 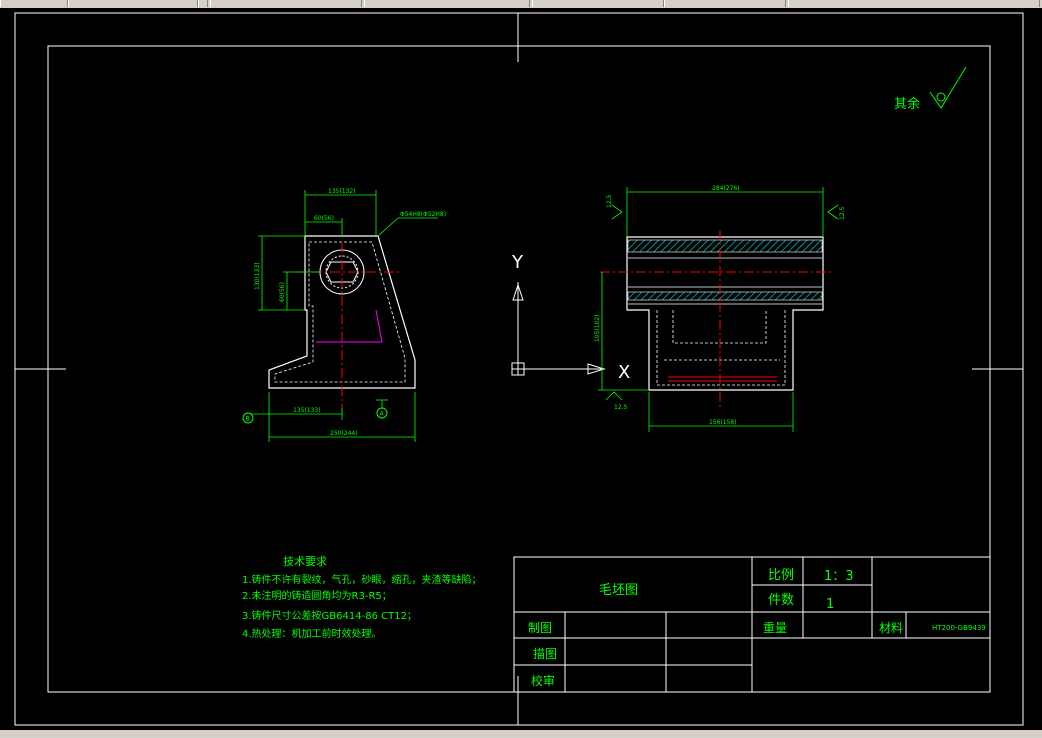 I want to click on material-label: 材料, so click(x=891, y=628).